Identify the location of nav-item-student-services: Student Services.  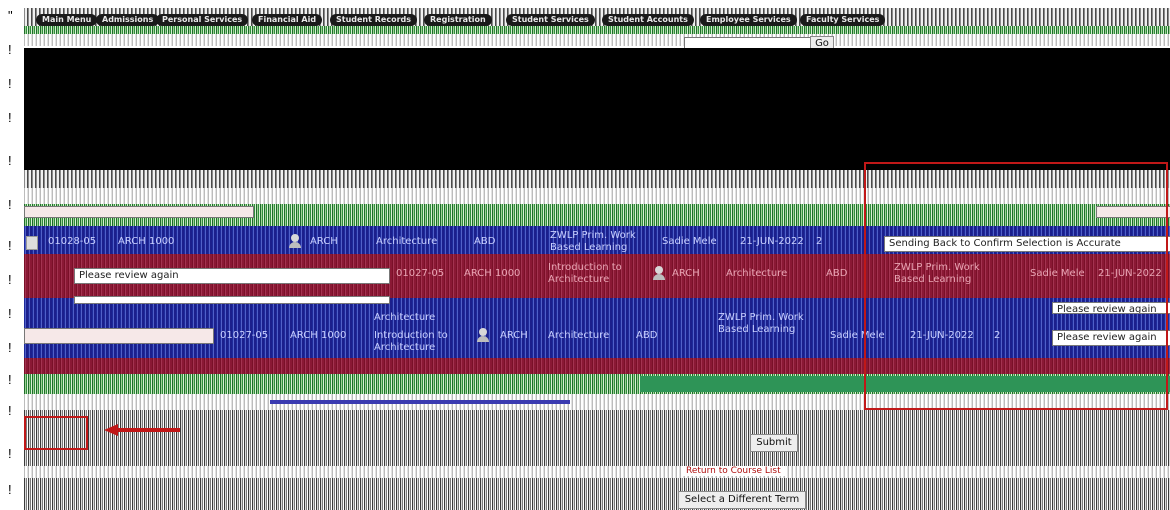
(550, 20).